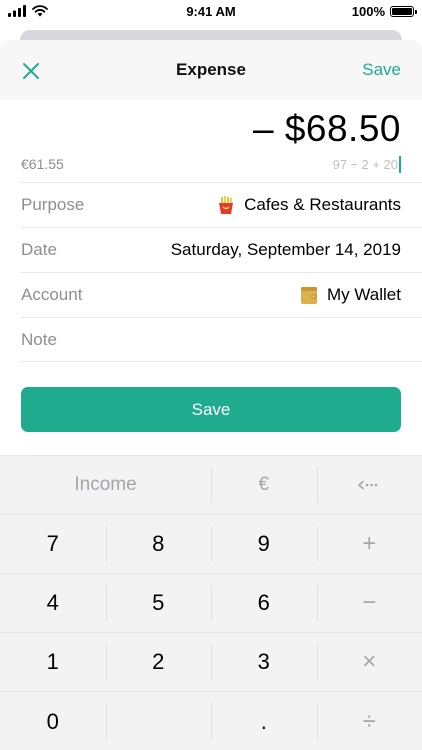  I want to click on key-0: 0, so click(53, 721).